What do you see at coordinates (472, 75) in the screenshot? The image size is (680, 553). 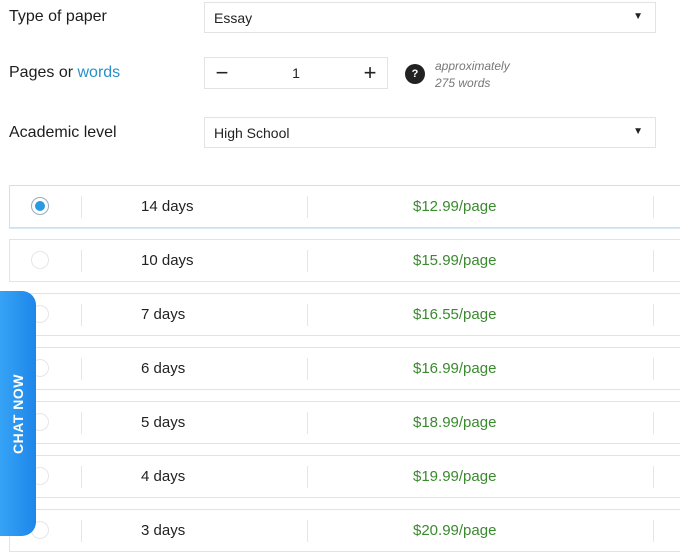 I see `word-count-hint: approximately 275 words` at bounding box center [472, 75].